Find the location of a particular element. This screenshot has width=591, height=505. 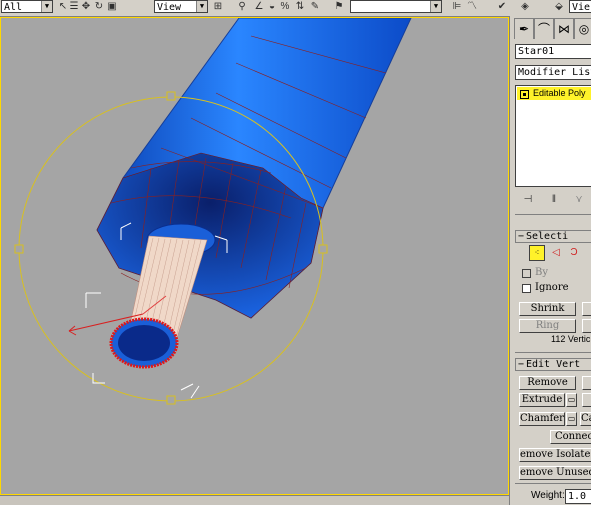

connect-button: Connec is located at coordinates (570, 437).